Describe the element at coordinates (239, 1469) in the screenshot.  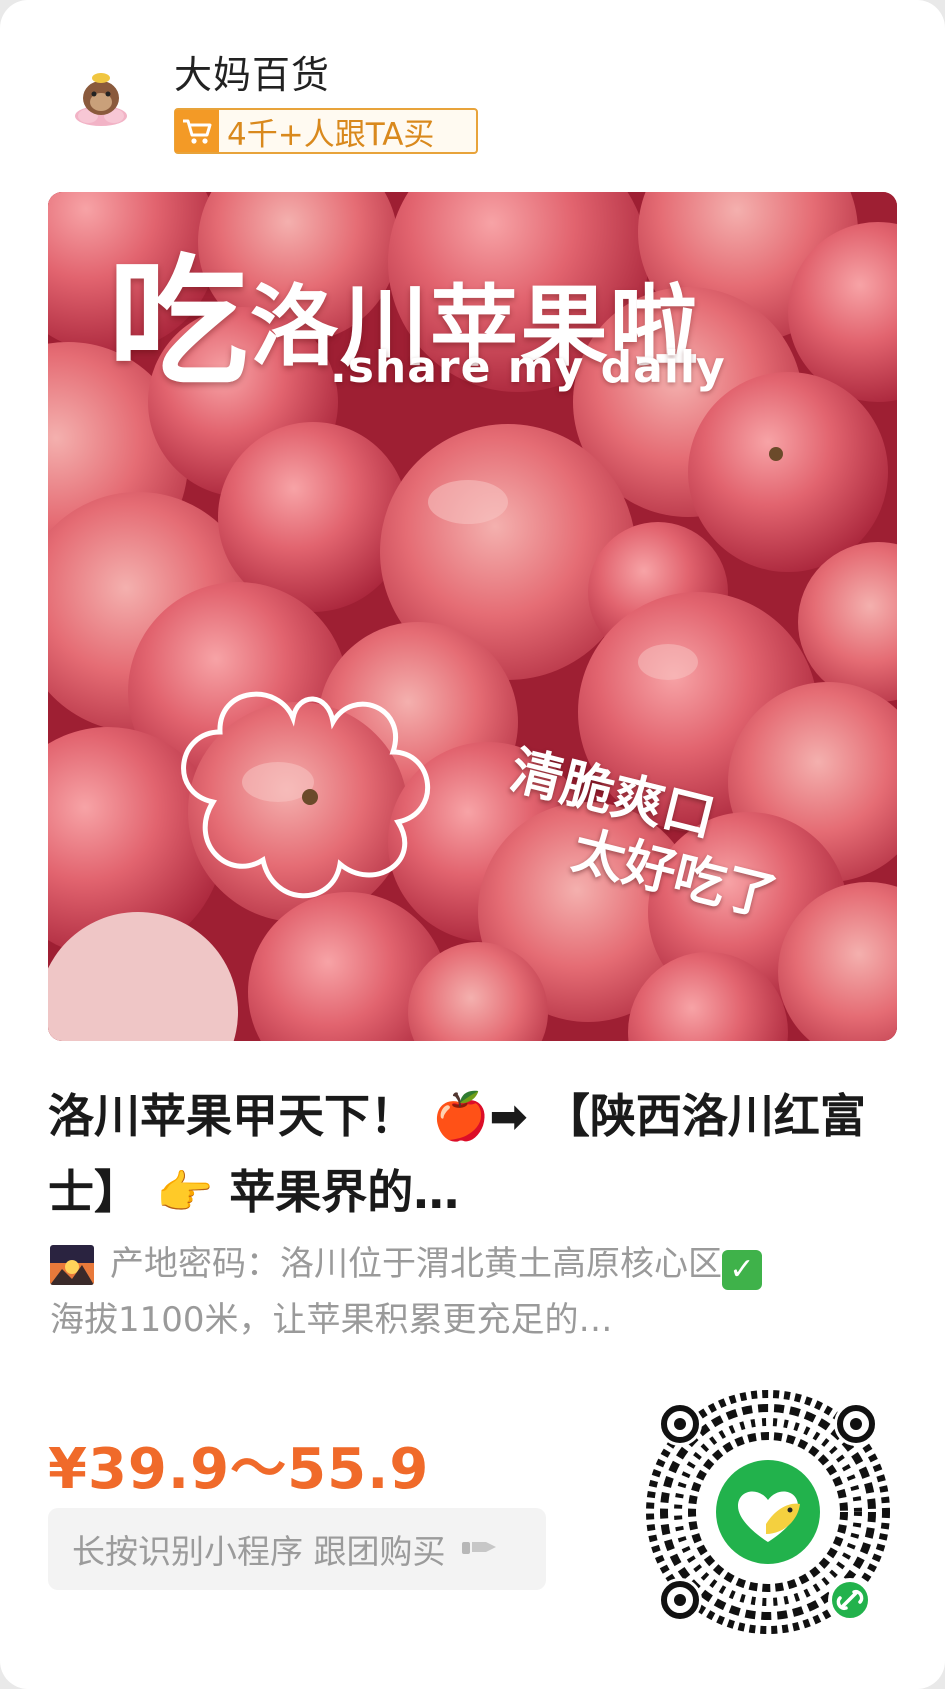
I see `price-range: ¥39.9～55.9` at that location.